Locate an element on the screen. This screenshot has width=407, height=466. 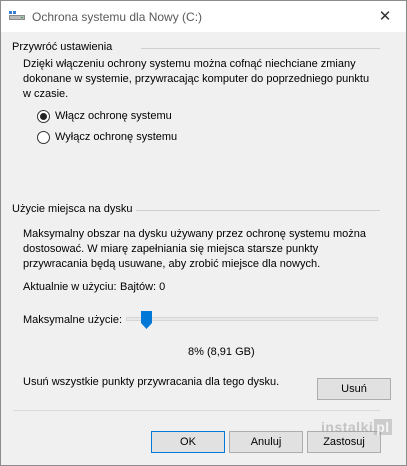
window-title: Ochrona systemu dla Nowy (C:) is located at coordinates (117, 17).